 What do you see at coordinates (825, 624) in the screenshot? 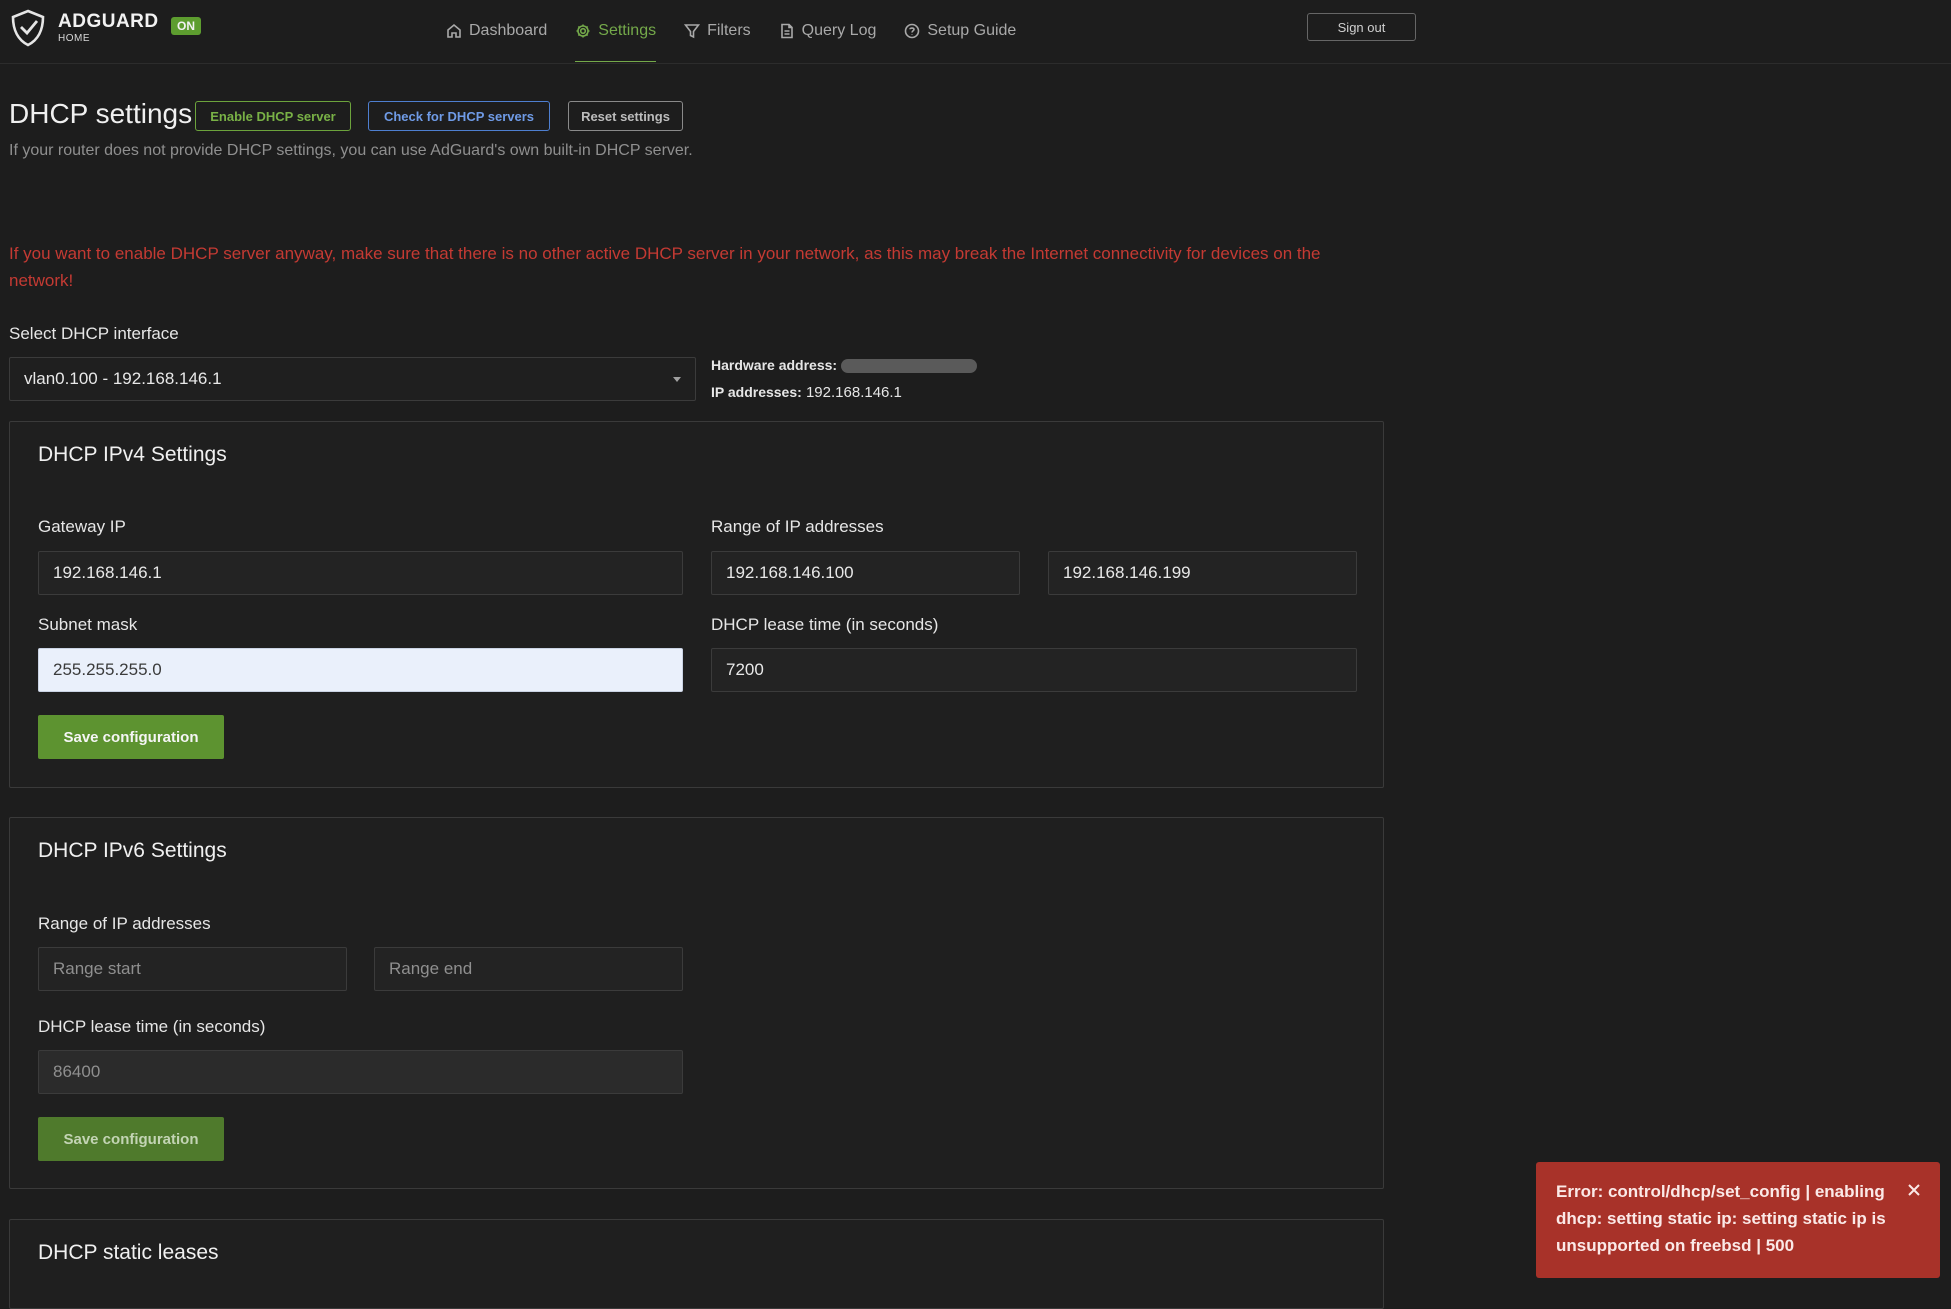
I see `ipv4-lease-time-label: DHCP lease time (in seconds)` at bounding box center [825, 624].